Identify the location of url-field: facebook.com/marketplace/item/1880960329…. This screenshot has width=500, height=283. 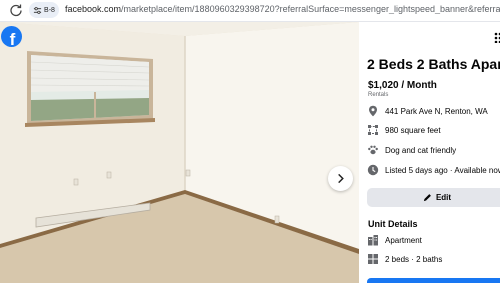
(282, 9).